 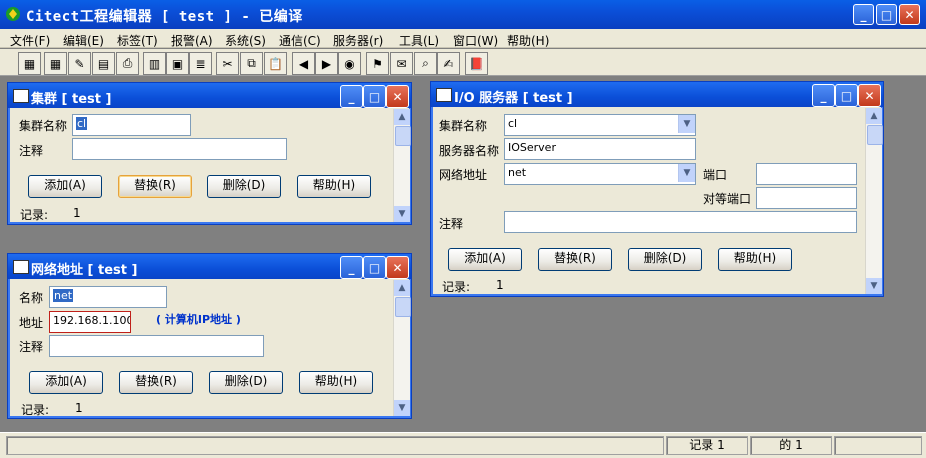 What do you see at coordinates (127, 63) in the screenshot?
I see `printer-icon: ⎙` at bounding box center [127, 63].